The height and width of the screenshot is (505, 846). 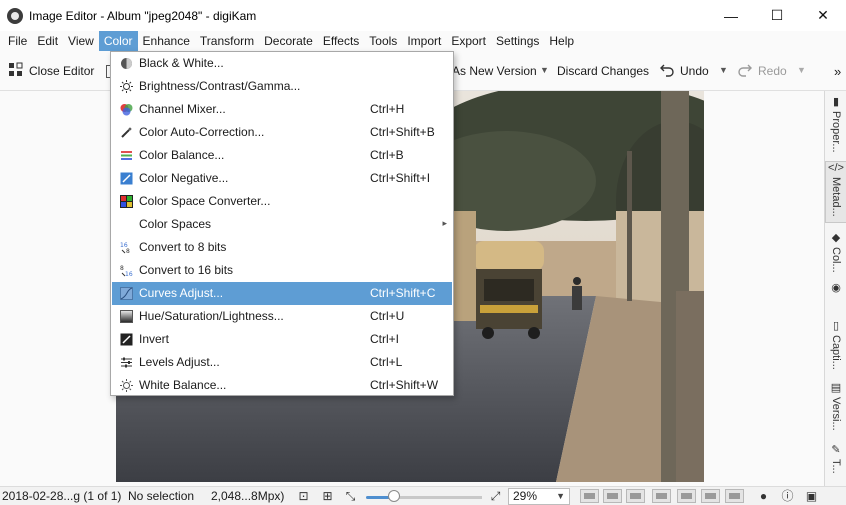 What do you see at coordinates (731, 15) in the screenshot?
I see `minimize-button: —` at bounding box center [731, 15].